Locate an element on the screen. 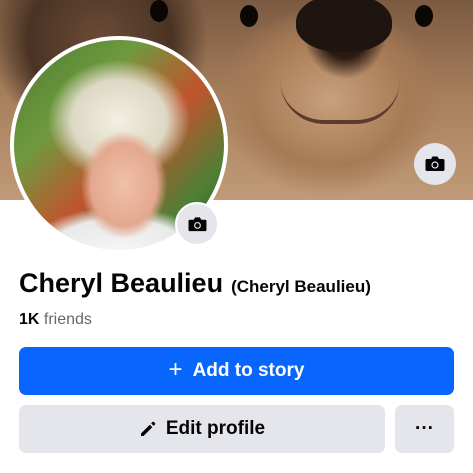  more-icon: ··· is located at coordinates (424, 428).